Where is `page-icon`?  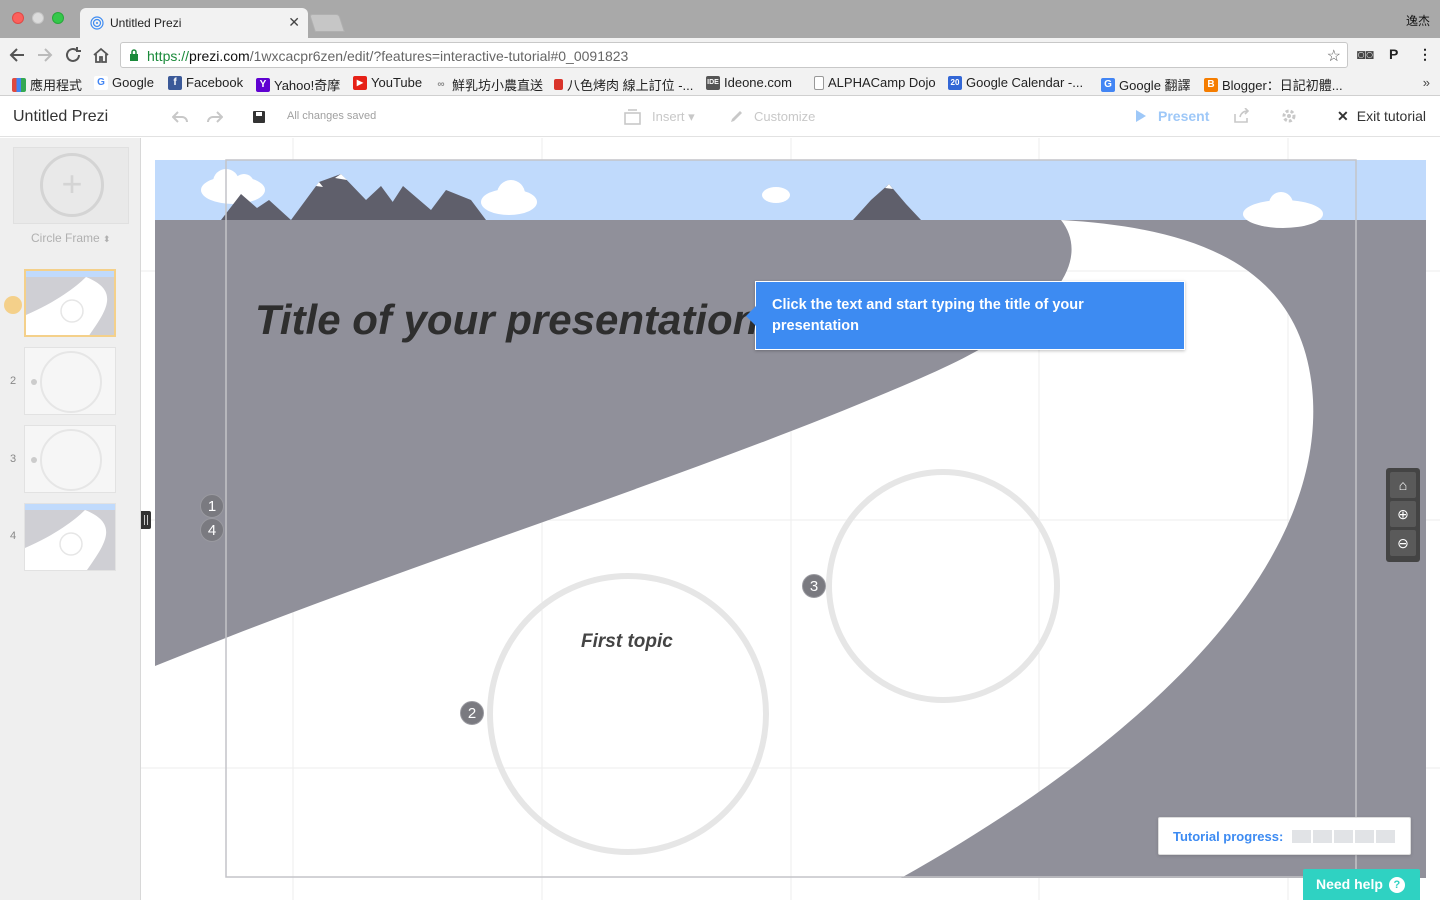
page-icon is located at coordinates (819, 82).